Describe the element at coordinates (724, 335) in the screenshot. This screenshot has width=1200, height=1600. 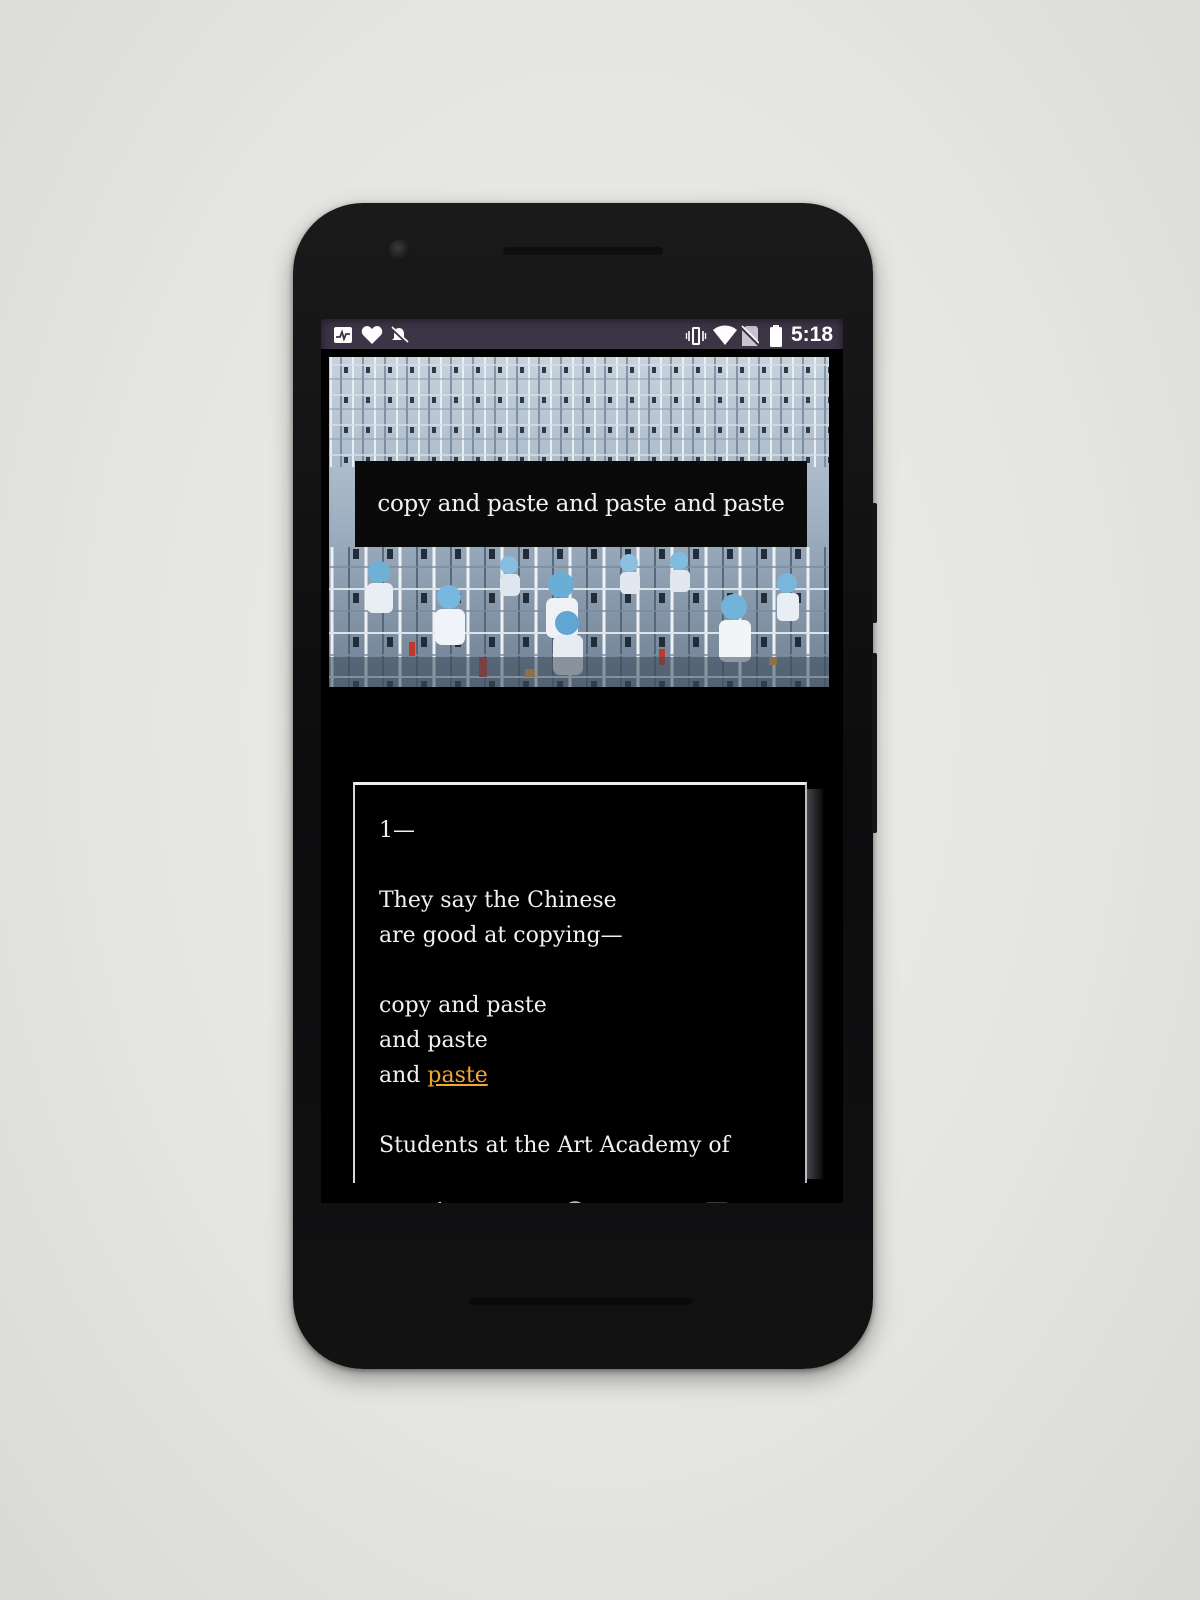
I see `wifi-icon` at that location.